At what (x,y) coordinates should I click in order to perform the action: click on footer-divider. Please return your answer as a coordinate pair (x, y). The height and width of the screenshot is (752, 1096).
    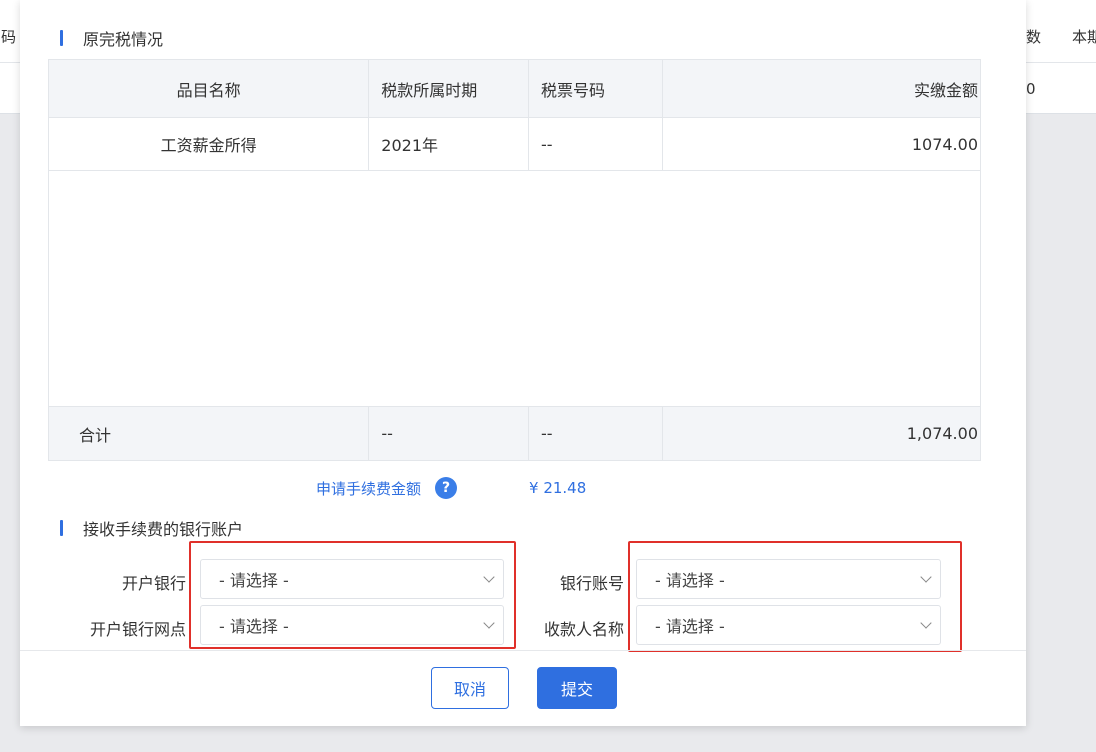
    Looking at the image, I should click on (523, 650).